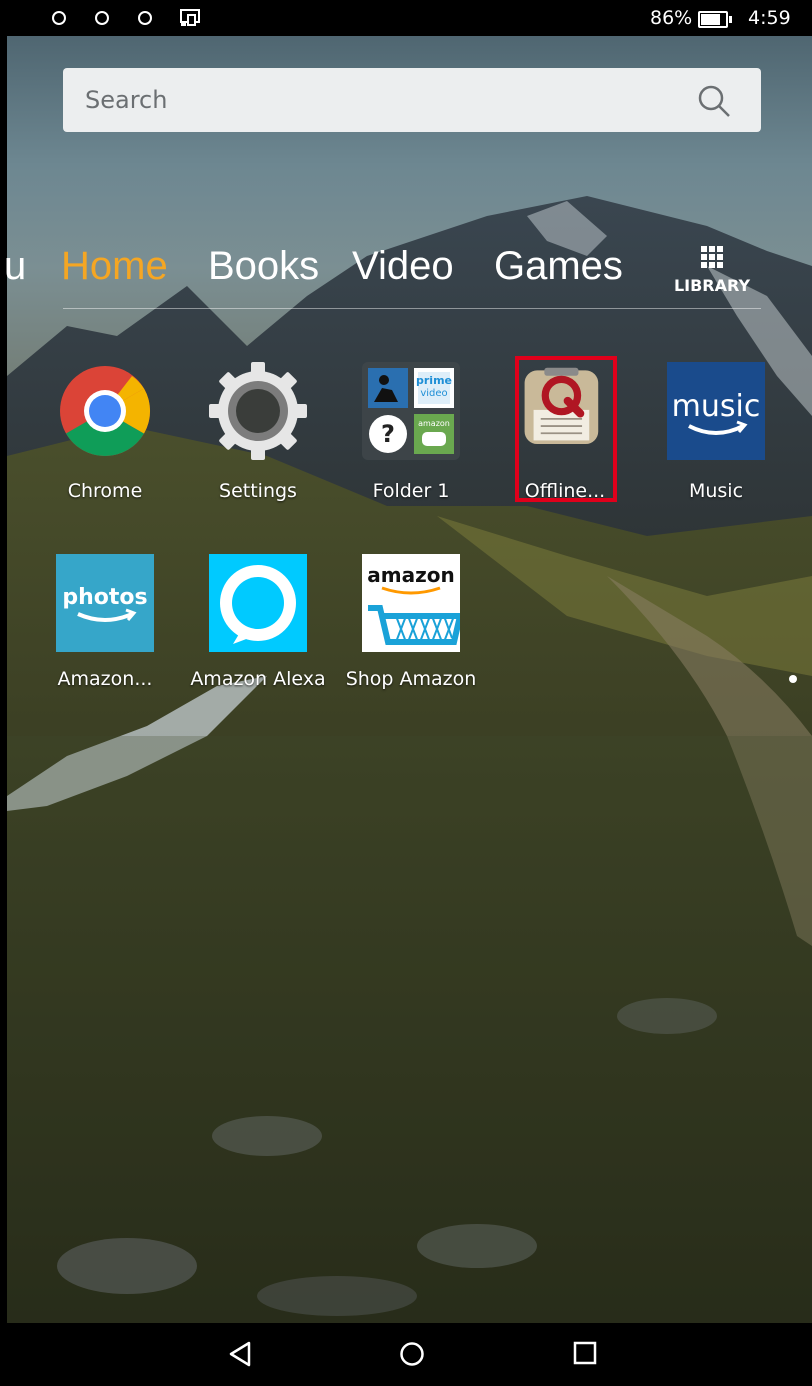 The width and height of the screenshot is (812, 1386). Describe the element at coordinates (412, 100) in the screenshot. I see `search-bar: Search` at that location.